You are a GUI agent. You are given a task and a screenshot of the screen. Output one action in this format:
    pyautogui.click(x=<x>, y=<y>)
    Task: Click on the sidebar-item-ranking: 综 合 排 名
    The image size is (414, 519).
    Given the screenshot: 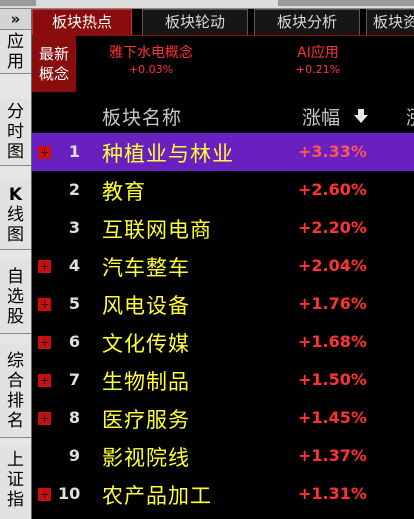 What is the action you would take?
    pyautogui.click(x=15, y=391)
    